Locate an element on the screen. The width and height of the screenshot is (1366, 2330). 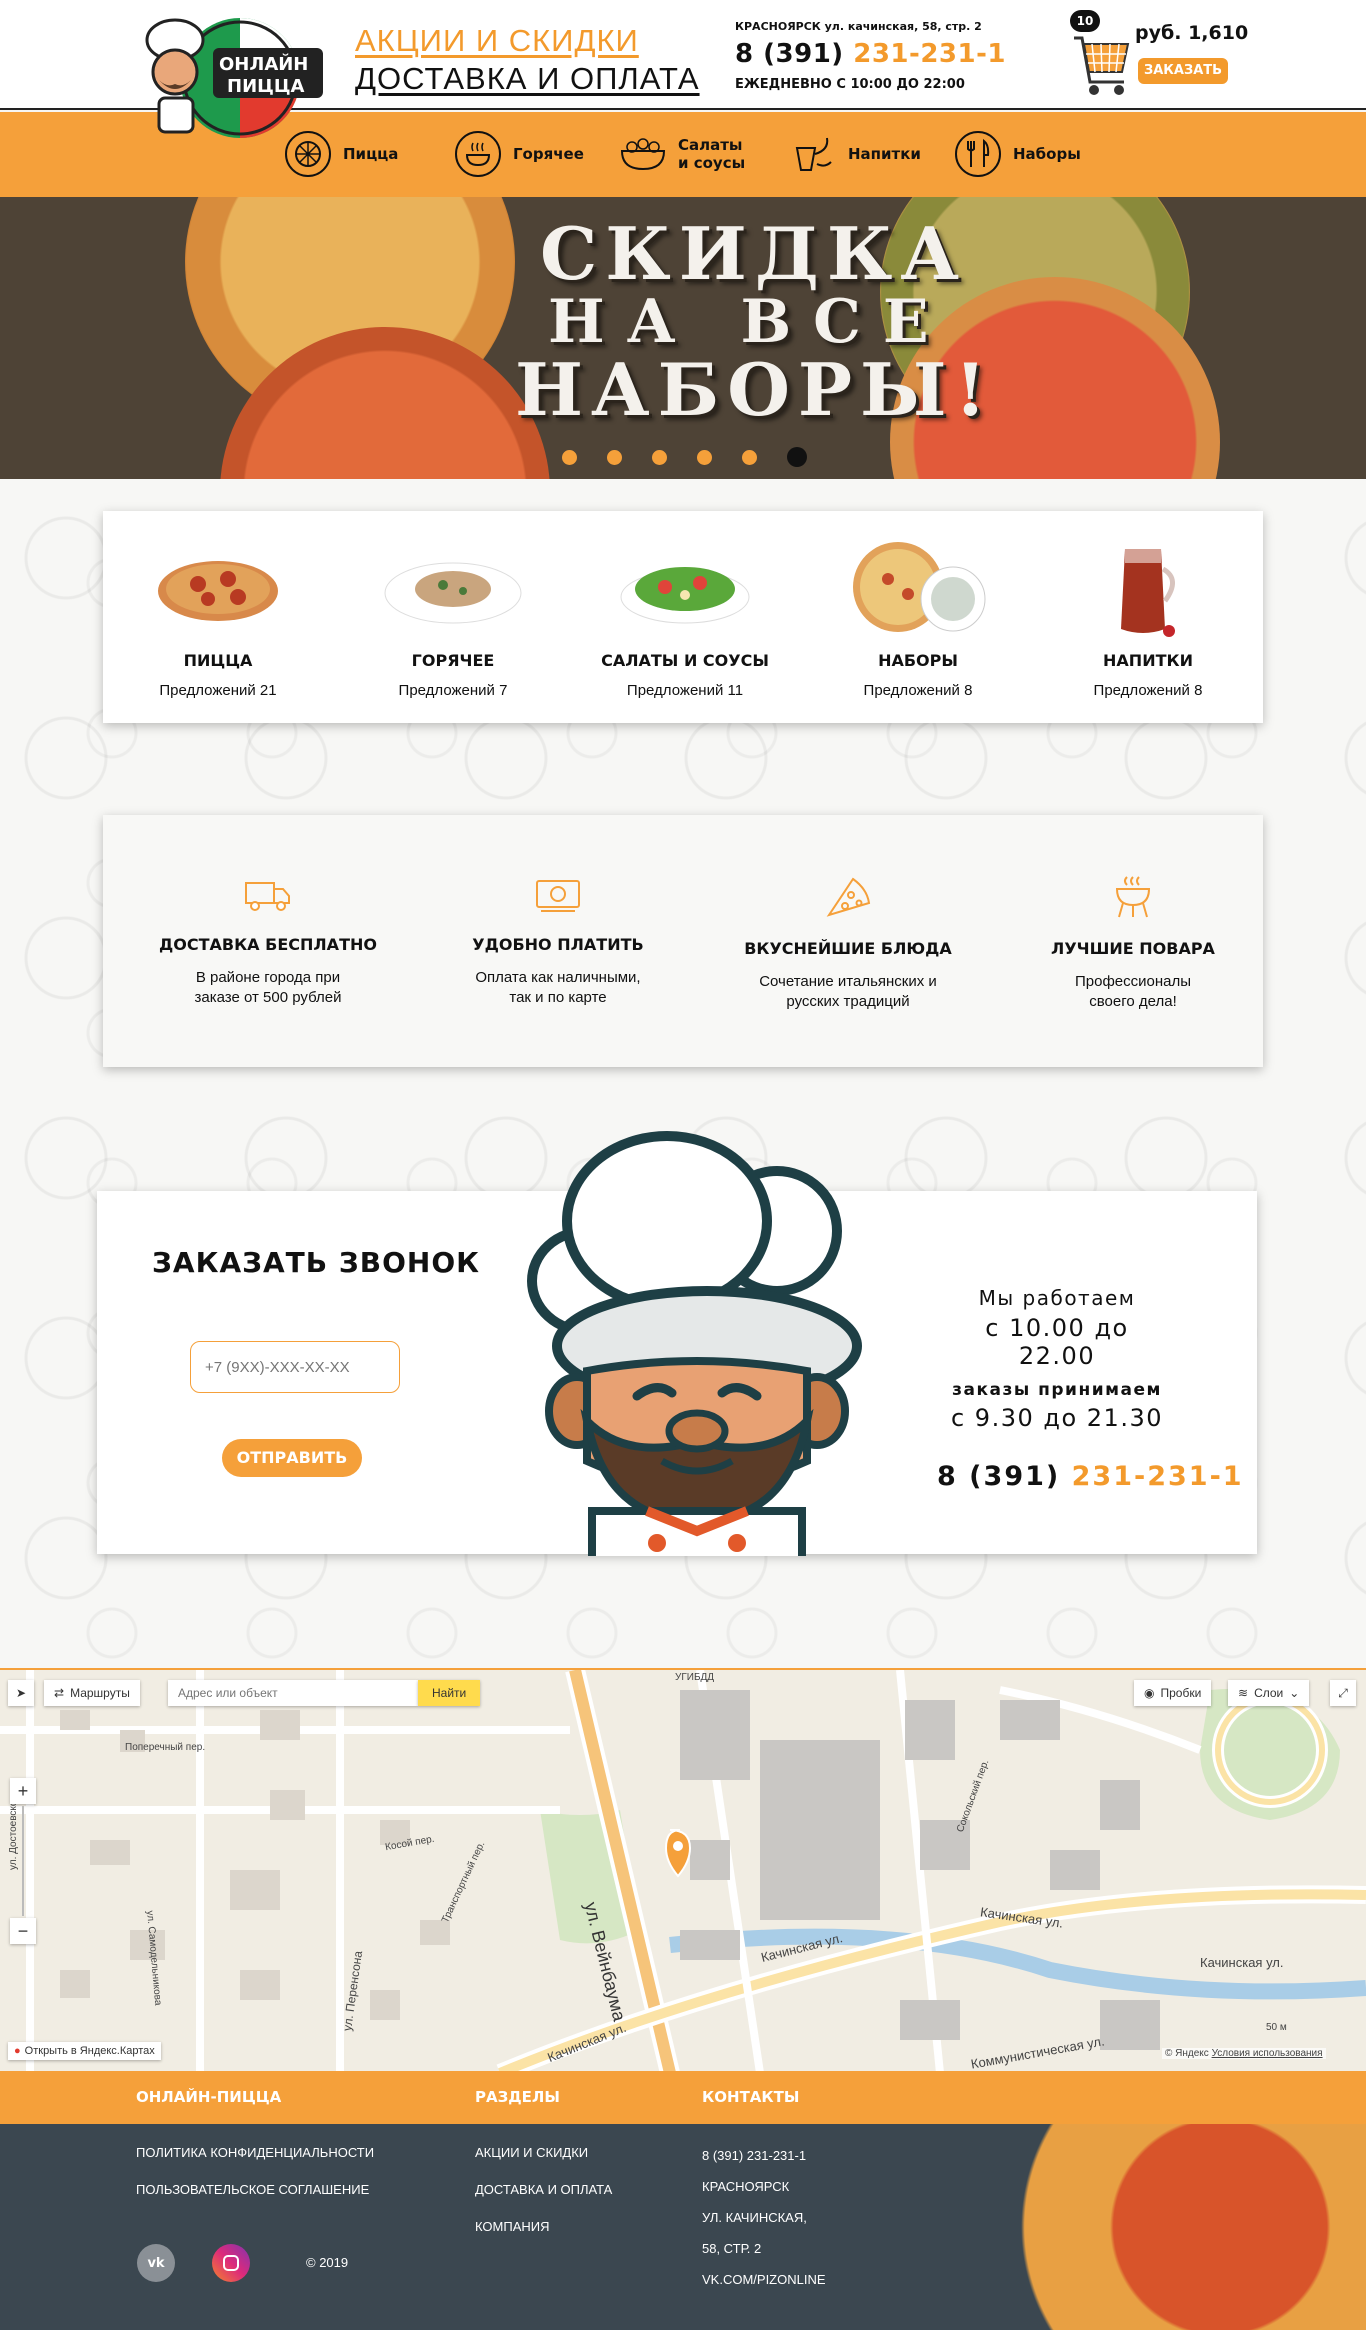
feature-title: ЛУЧШИЕ ПОВАРА is located at coordinates (1133, 948).